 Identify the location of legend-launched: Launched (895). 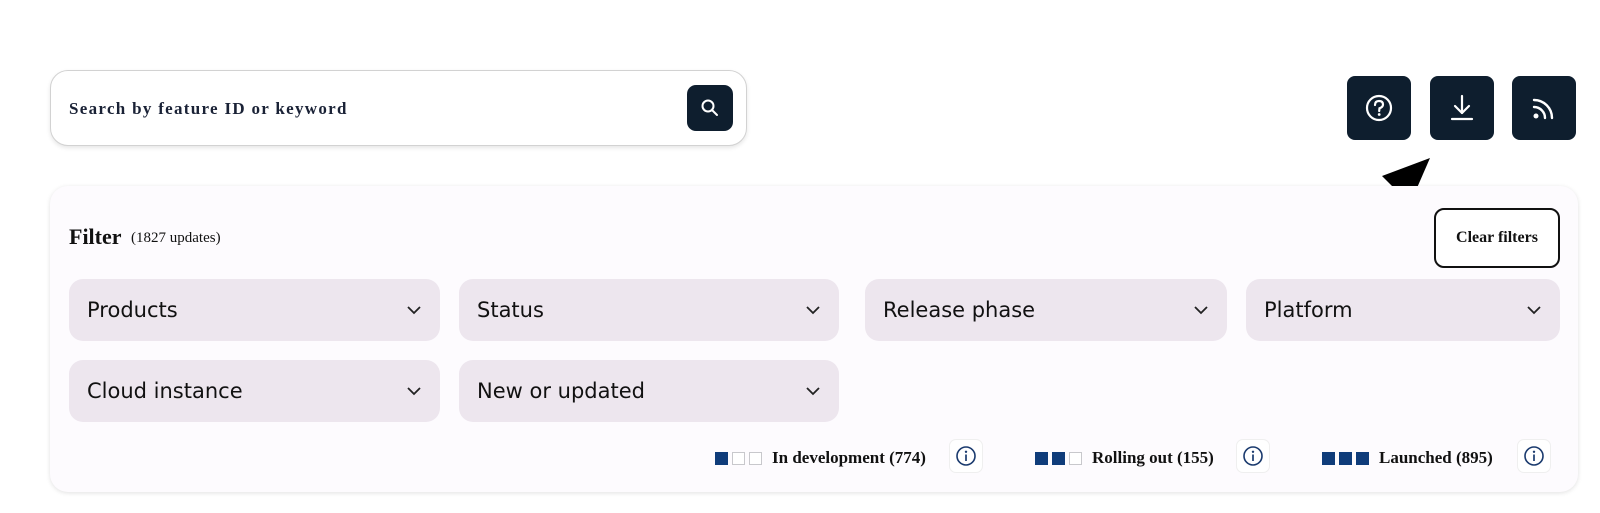
(1407, 458).